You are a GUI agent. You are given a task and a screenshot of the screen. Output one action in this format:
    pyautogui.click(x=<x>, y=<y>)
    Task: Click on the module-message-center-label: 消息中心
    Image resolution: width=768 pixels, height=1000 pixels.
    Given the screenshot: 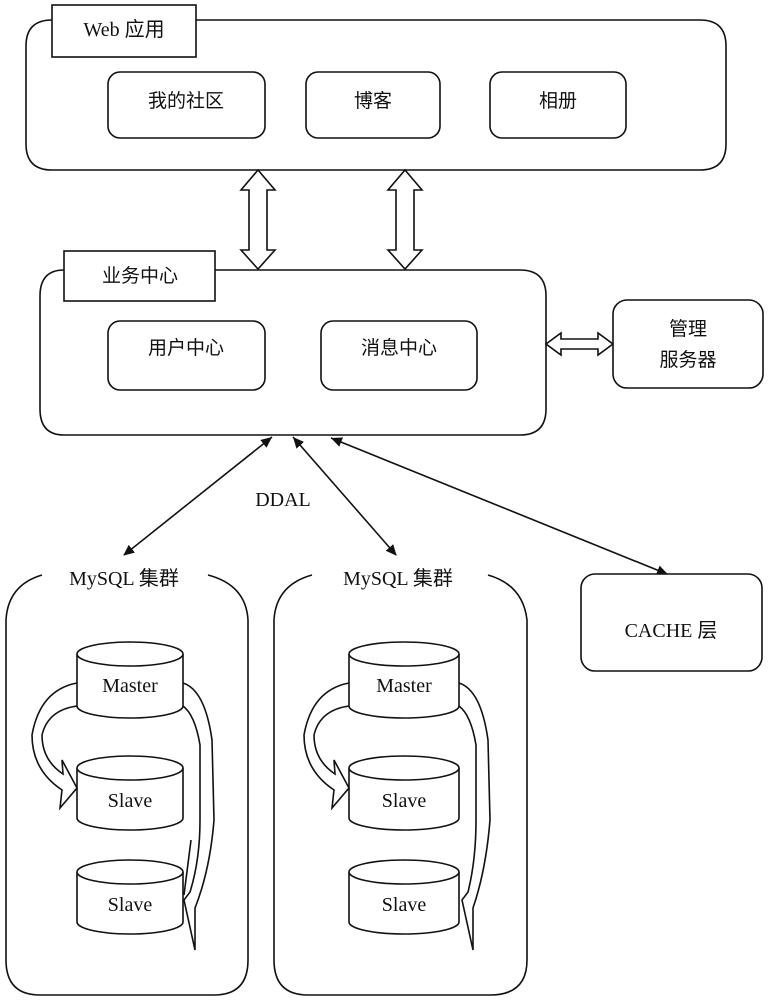 What is the action you would take?
    pyautogui.click(x=399, y=348)
    